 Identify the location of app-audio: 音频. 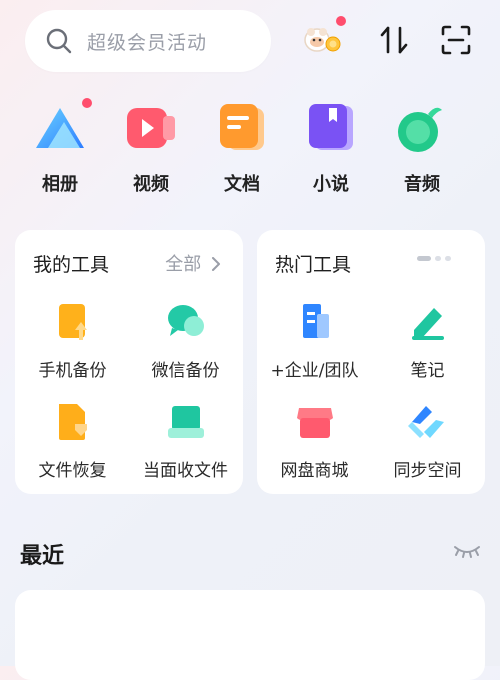
(422, 148).